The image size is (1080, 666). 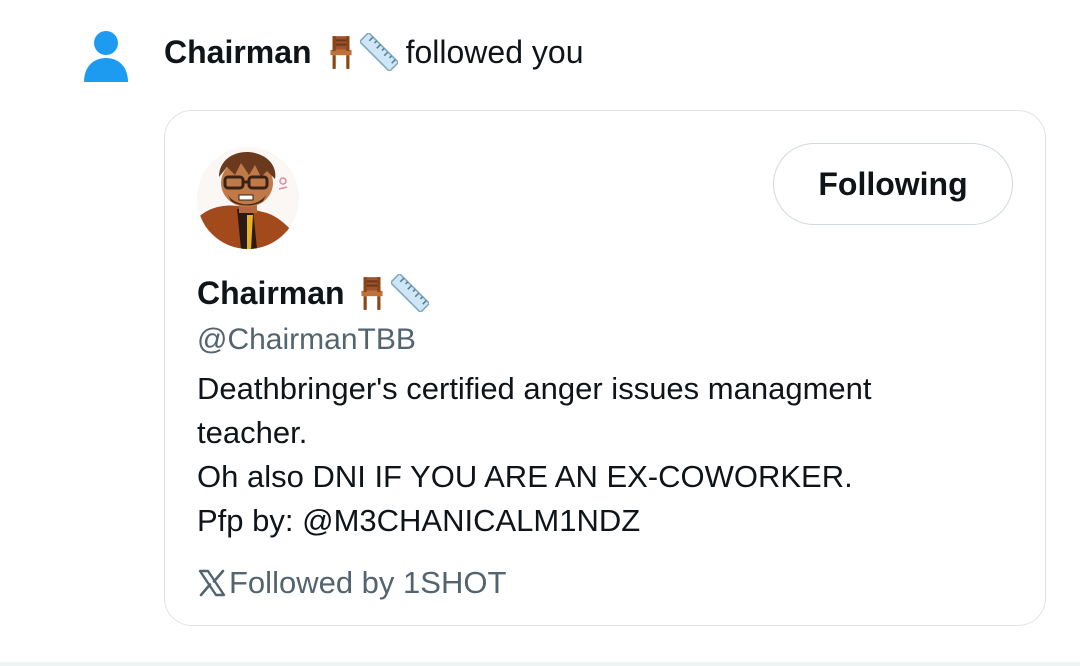 I want to click on profile-display-name: Chairman, so click(x=313, y=293).